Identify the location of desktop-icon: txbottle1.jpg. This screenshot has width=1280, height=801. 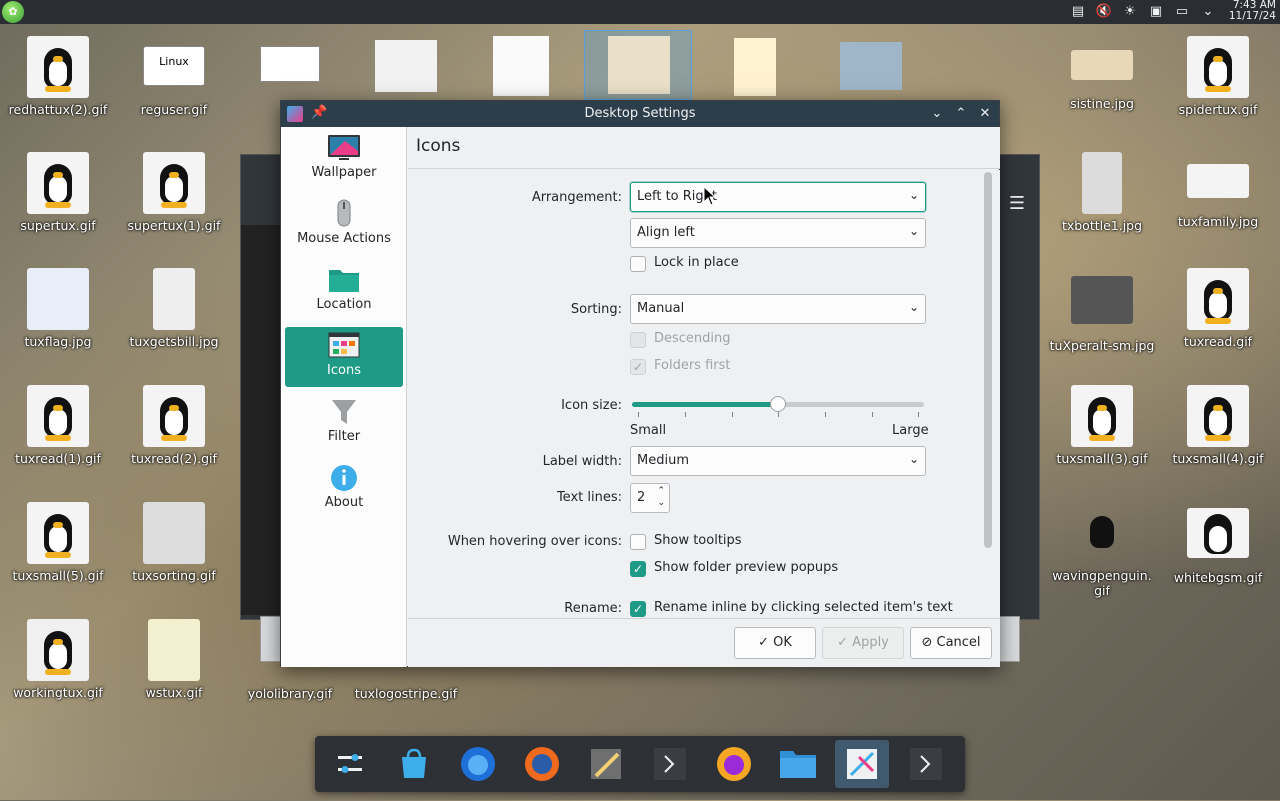
(1102, 192).